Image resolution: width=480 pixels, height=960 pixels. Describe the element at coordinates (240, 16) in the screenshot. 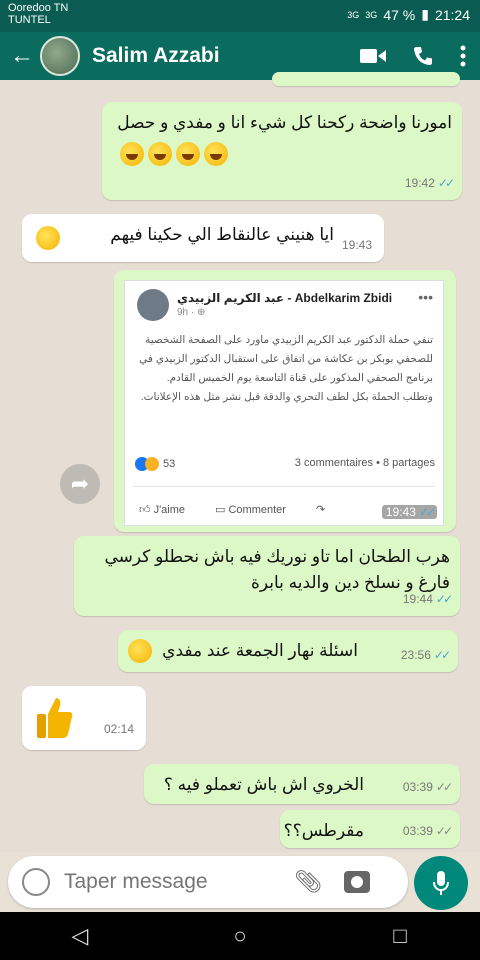

I see `status-bar: Ooredoo TN TUNTEL 3G 3G 47 % ▮ 21:24` at that location.